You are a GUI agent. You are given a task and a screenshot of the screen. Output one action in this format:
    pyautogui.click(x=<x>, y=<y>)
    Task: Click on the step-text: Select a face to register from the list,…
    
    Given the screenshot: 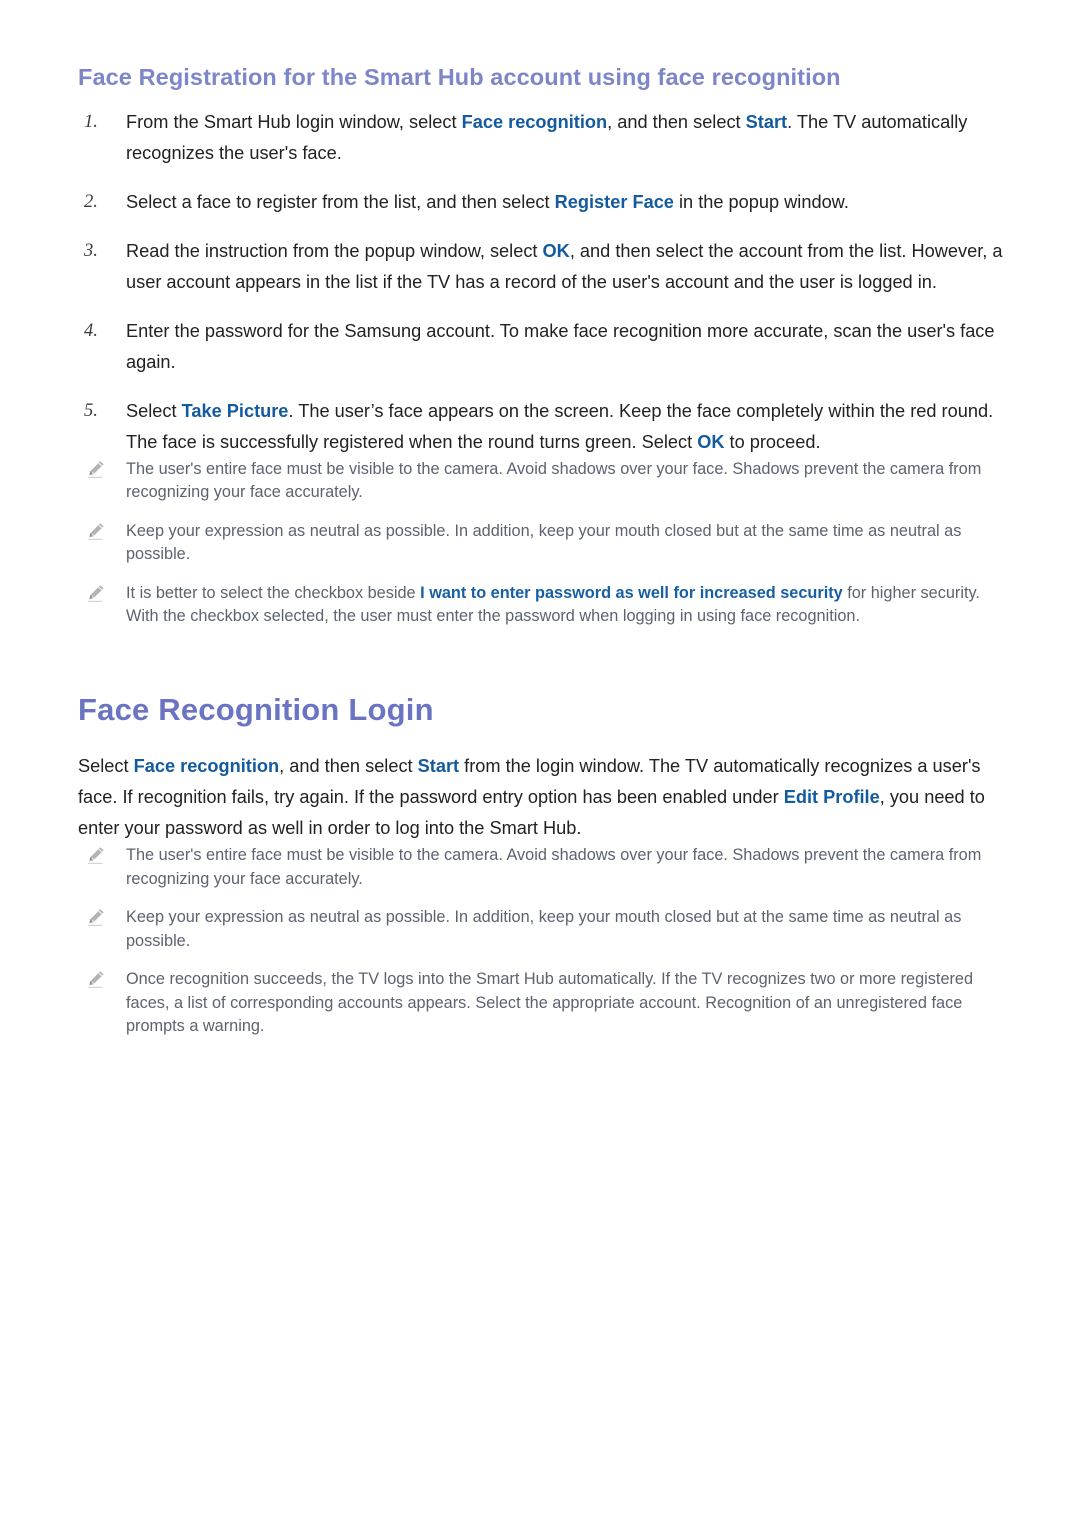 What is the action you would take?
    pyautogui.click(x=487, y=202)
    